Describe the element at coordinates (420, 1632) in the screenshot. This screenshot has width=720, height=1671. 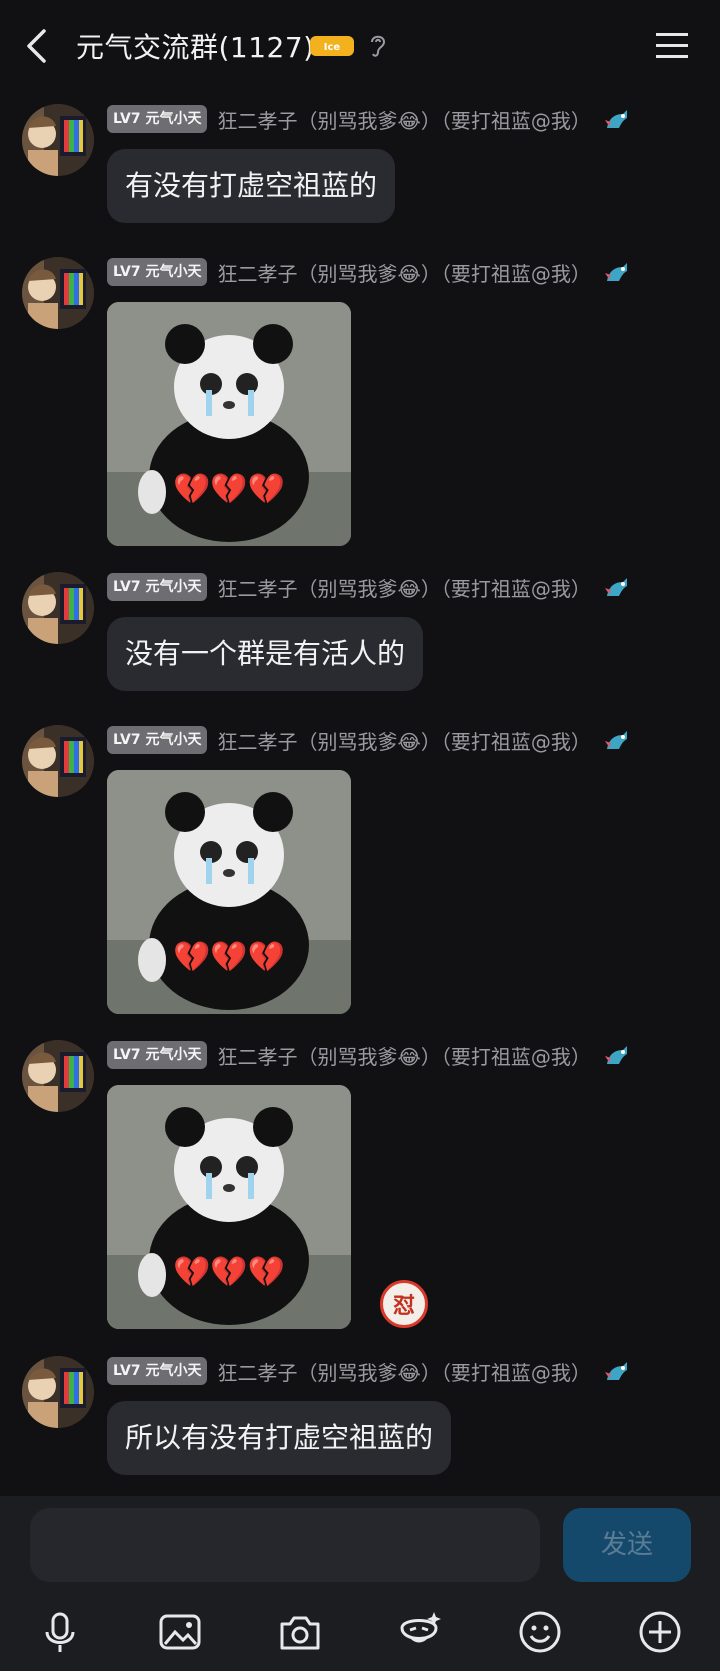
I see `sticker-search-icon` at that location.